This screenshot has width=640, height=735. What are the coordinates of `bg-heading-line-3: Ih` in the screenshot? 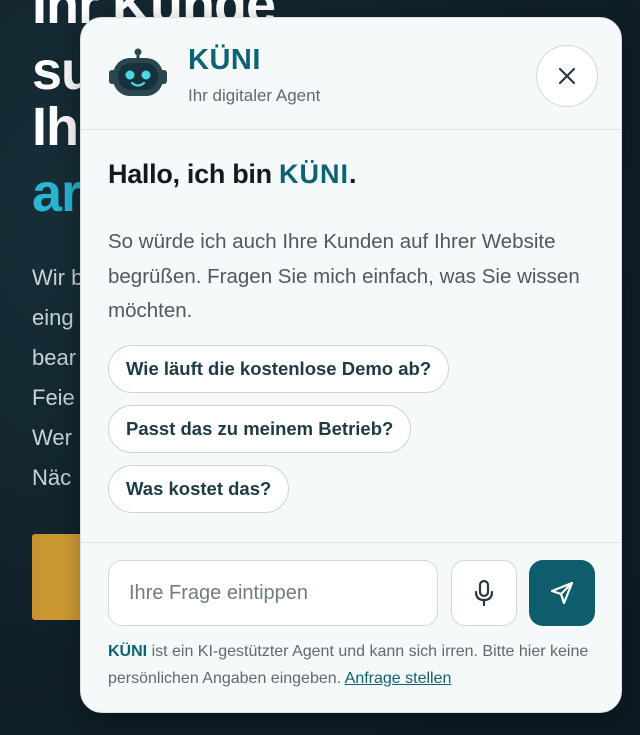 It's located at (55, 127).